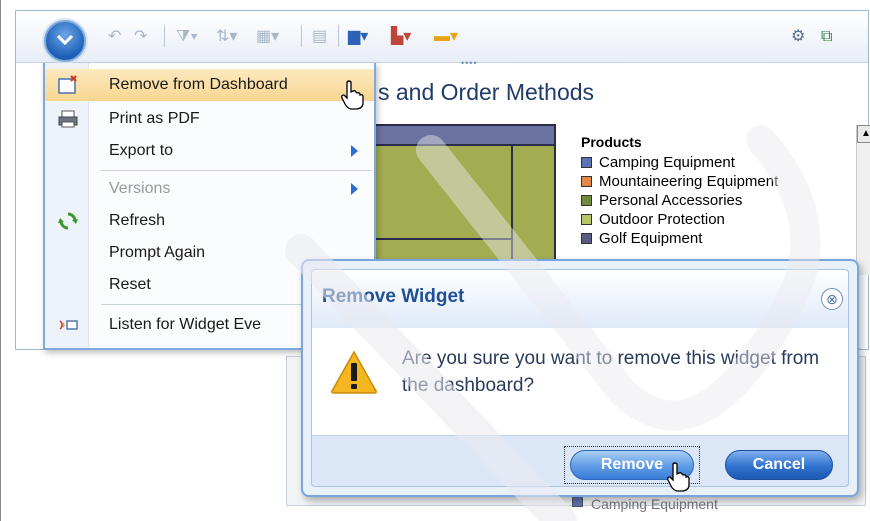  Describe the element at coordinates (798, 37) in the screenshot. I see `gear-icon: ⚙` at that location.